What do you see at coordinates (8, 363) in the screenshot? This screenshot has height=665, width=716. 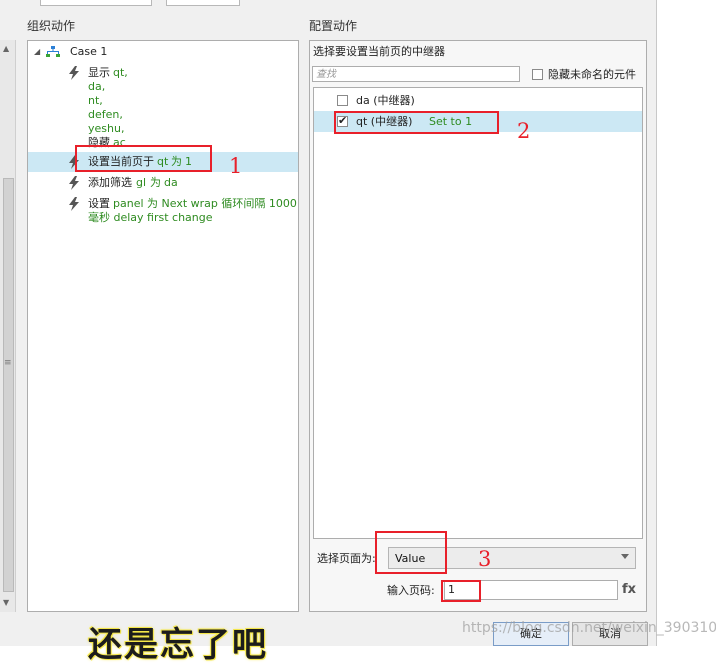 I see `grip-icon: ≡` at bounding box center [8, 363].